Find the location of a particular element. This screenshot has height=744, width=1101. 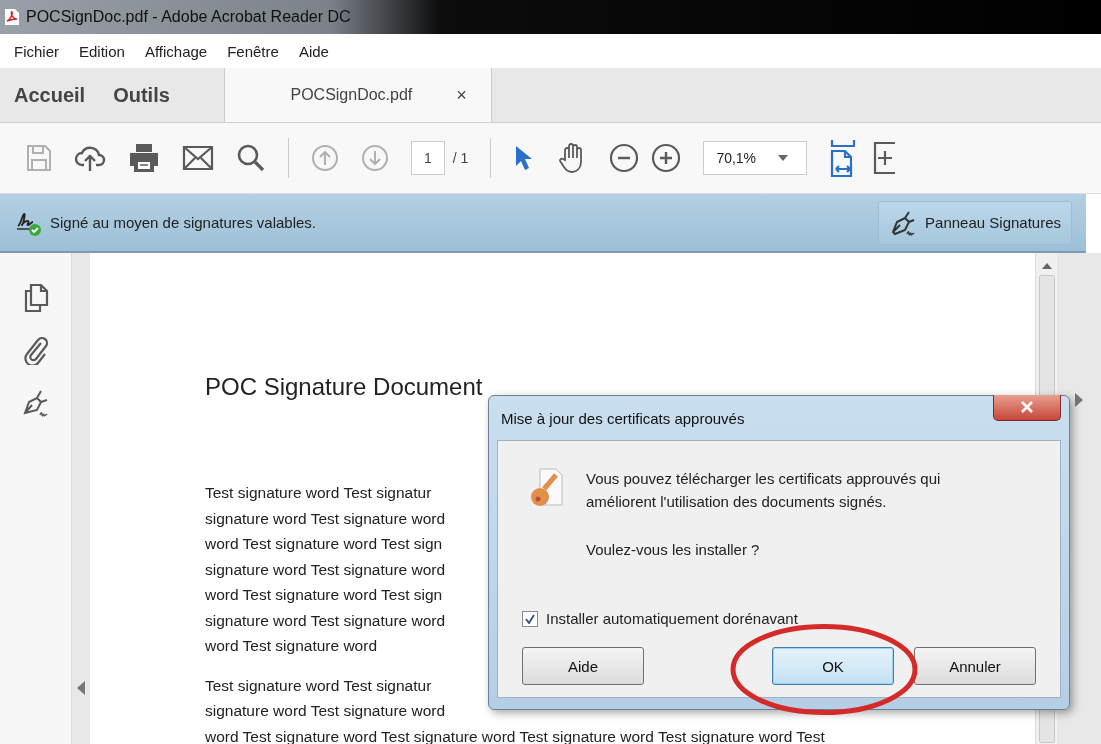

page-number-field: 1 is located at coordinates (428, 158).